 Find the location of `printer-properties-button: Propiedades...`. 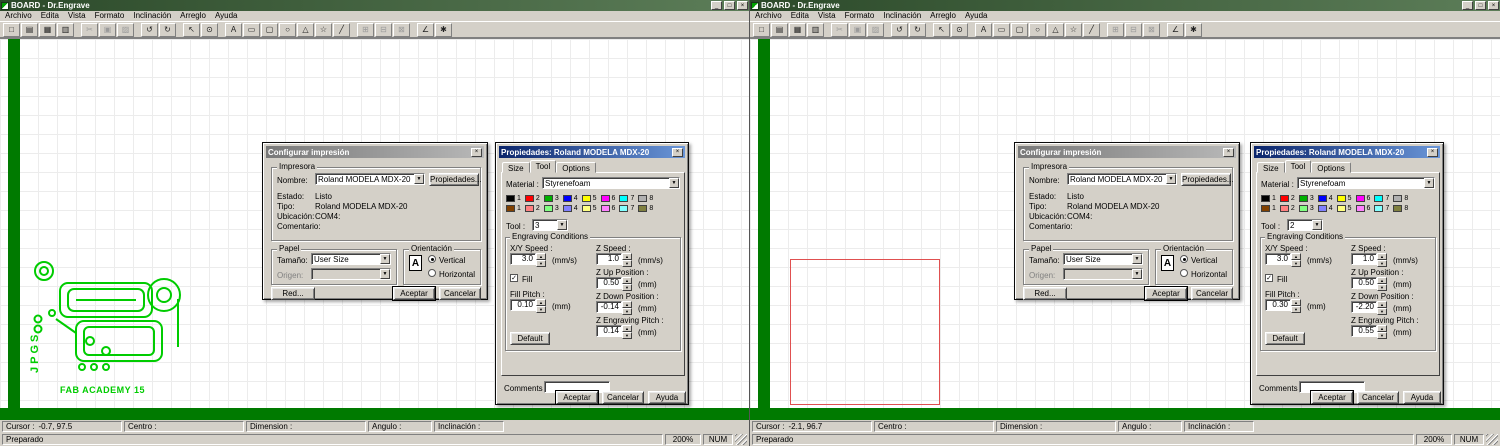

printer-properties-button: Propiedades... is located at coordinates (1207, 179).